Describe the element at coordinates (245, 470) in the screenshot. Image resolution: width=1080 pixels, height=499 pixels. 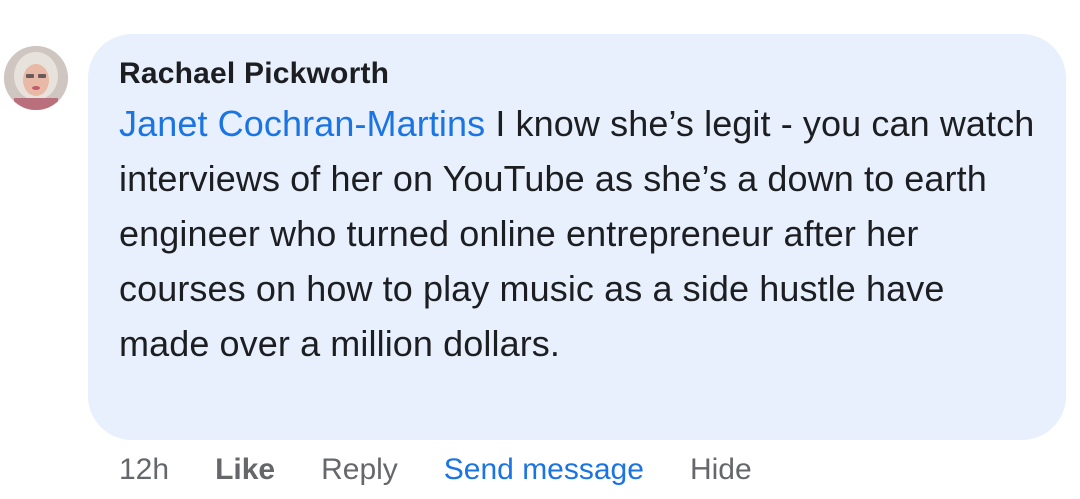
I see `like-button: Like` at that location.